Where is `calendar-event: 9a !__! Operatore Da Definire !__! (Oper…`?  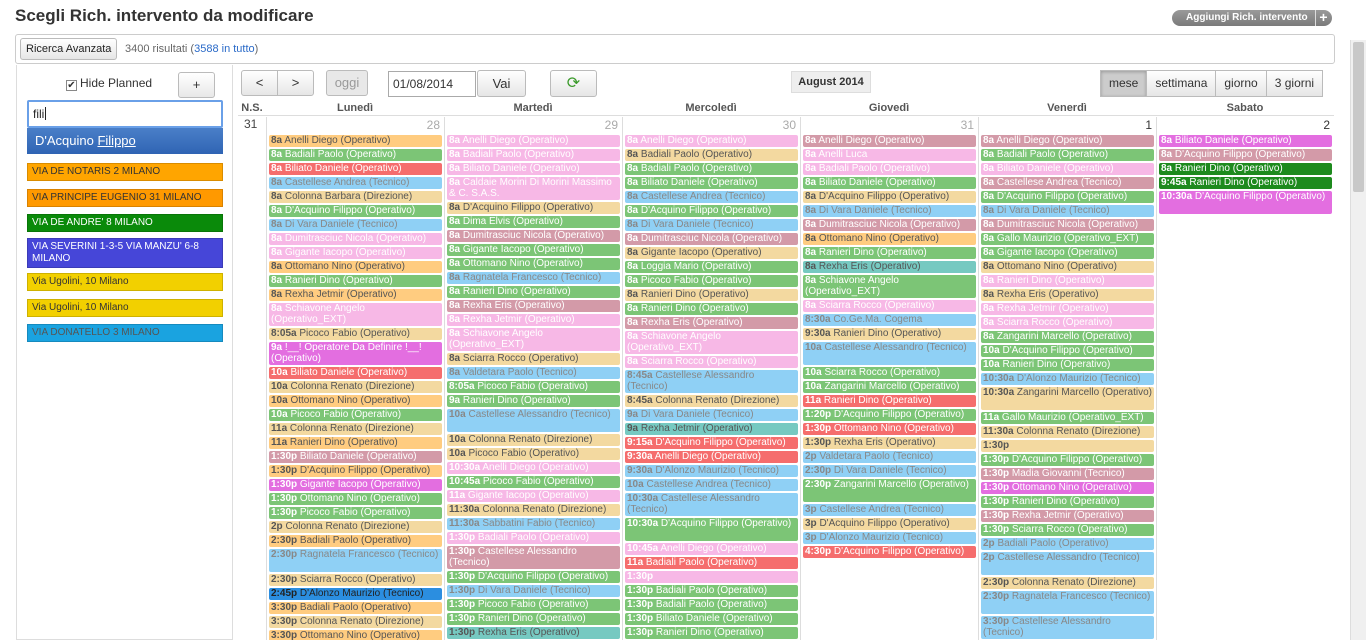
calendar-event: 9a !__! Operatore Da Definire !__! (Oper… is located at coordinates (355, 353).